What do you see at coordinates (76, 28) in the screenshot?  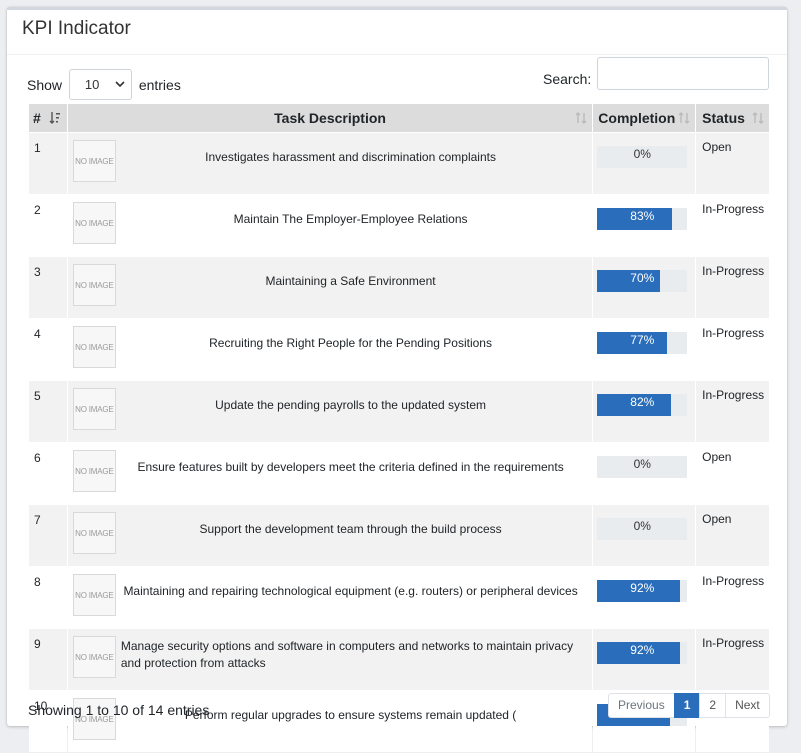 I see `page-title: KPI Indicator` at bounding box center [76, 28].